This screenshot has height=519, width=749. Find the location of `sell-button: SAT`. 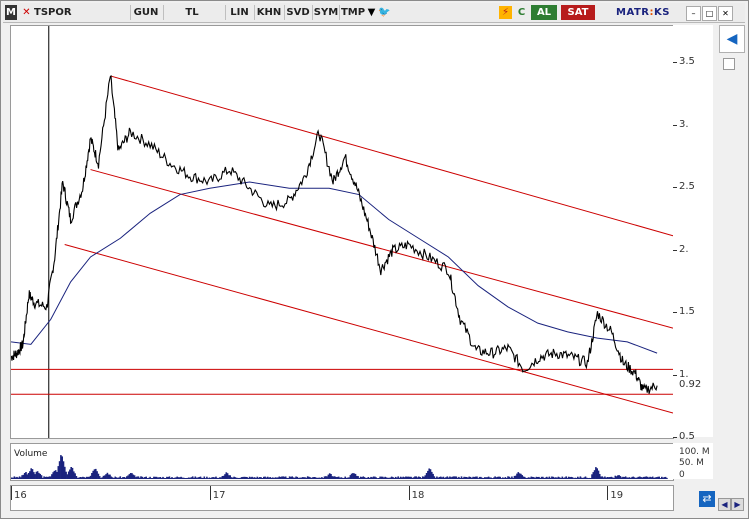

sell-button: SAT is located at coordinates (578, 12).